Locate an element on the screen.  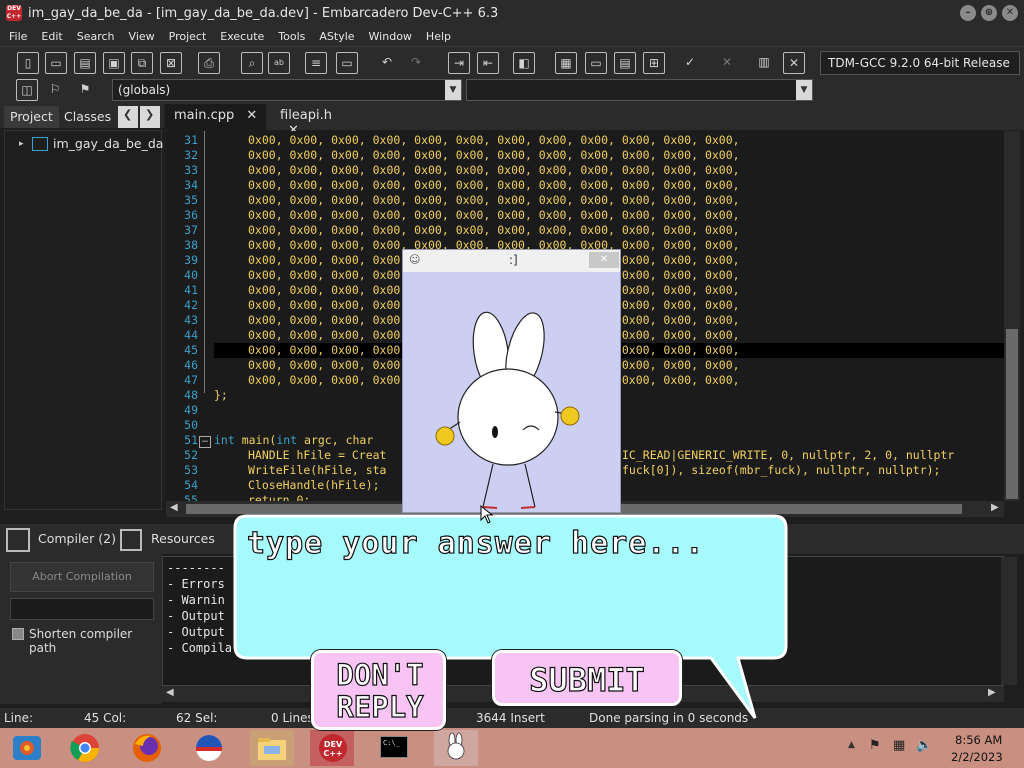
close-icon: ✕ is located at coordinates (251, 115).